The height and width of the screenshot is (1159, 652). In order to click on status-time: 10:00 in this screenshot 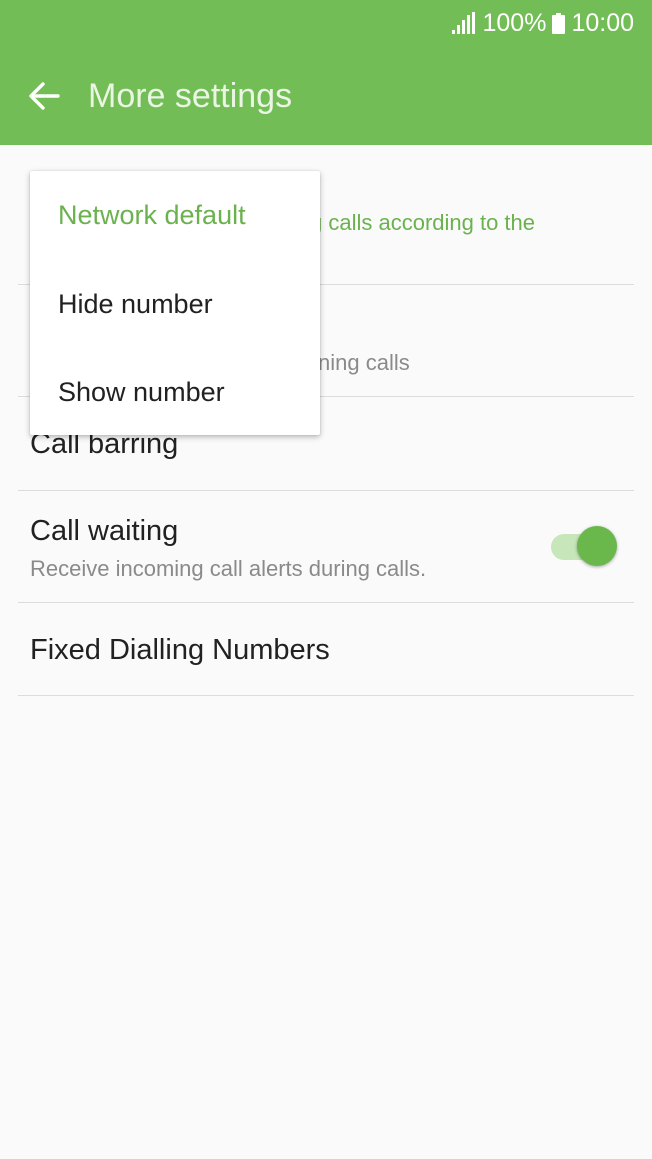, I will do `click(602, 22)`.